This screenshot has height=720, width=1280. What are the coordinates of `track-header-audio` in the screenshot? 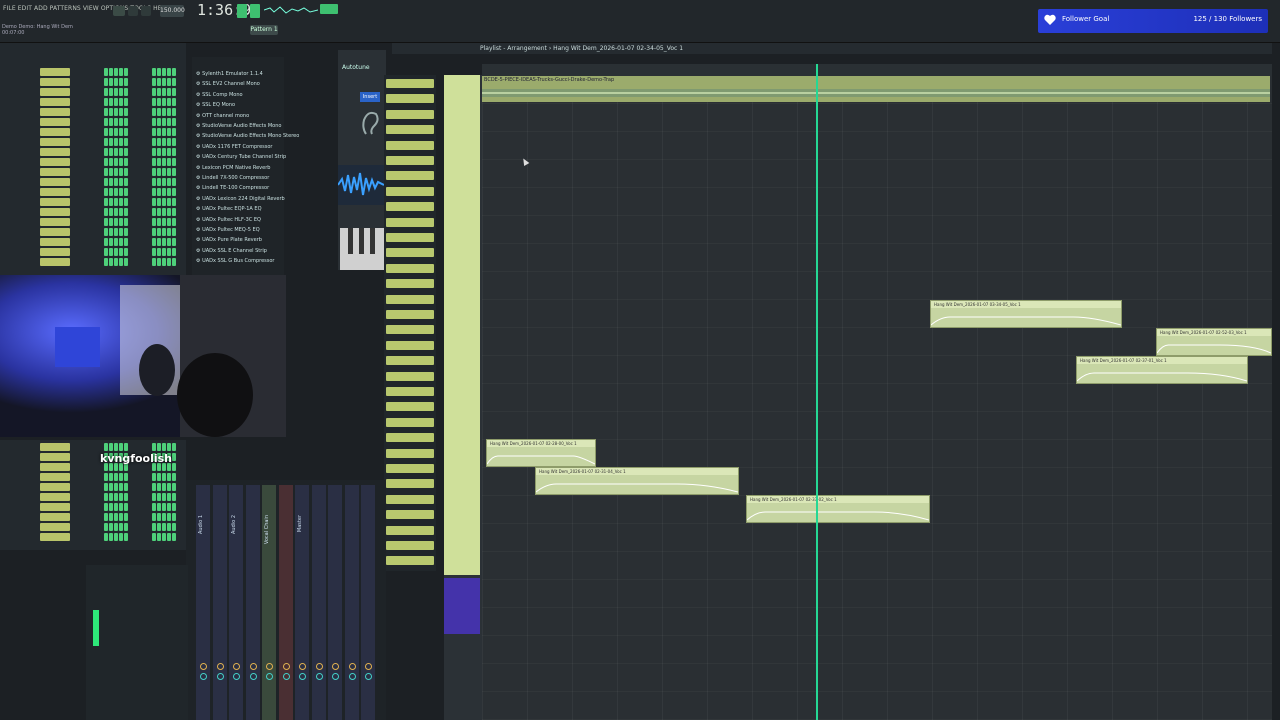 It's located at (462, 606).